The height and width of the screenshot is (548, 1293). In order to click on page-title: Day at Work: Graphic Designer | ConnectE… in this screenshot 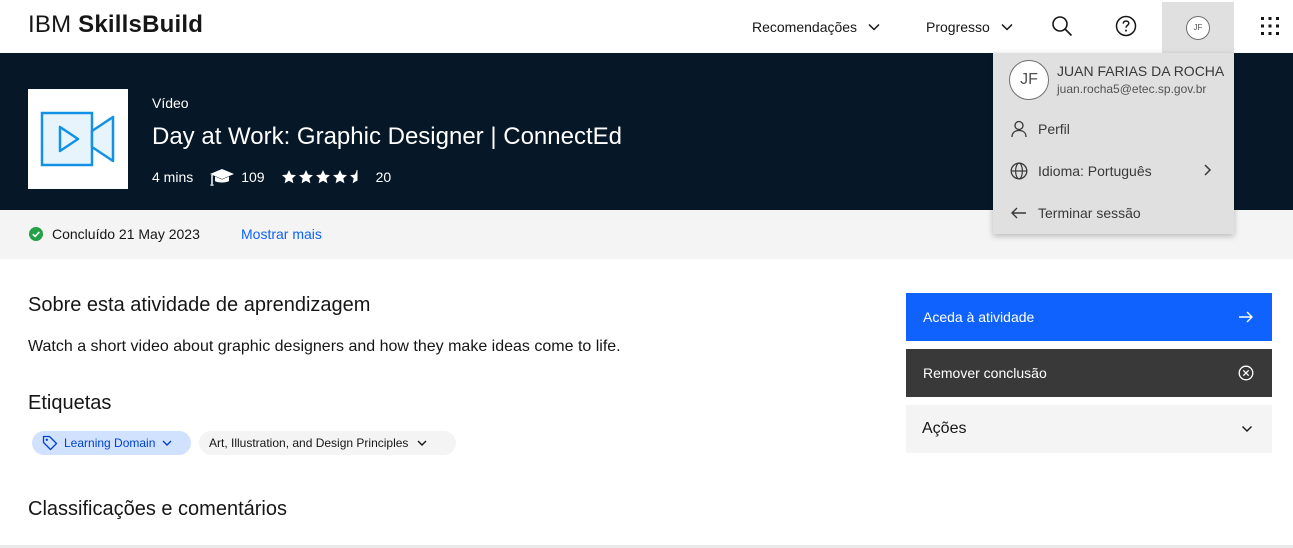, I will do `click(387, 136)`.